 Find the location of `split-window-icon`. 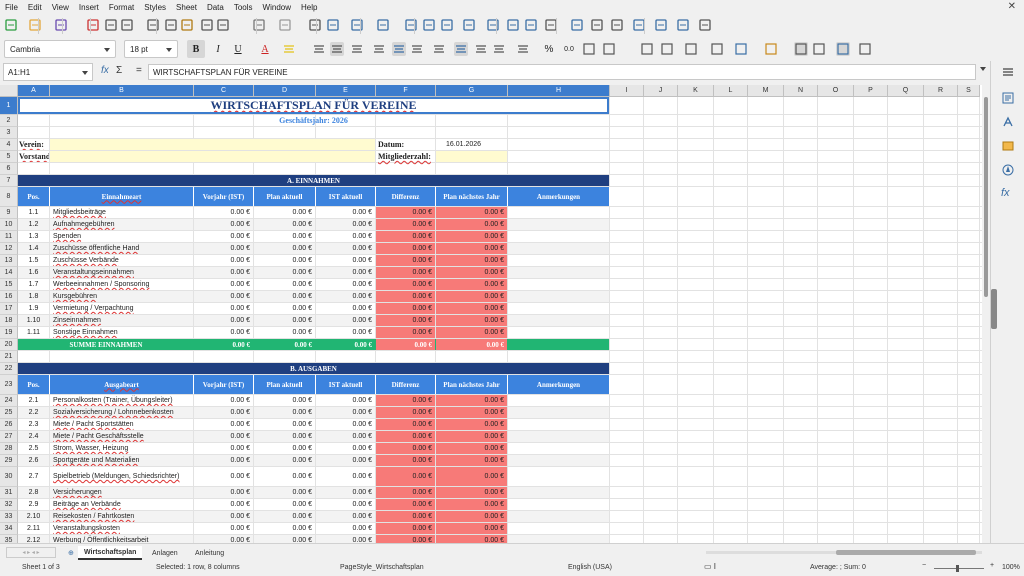

split-window-icon is located at coordinates (683, 25).